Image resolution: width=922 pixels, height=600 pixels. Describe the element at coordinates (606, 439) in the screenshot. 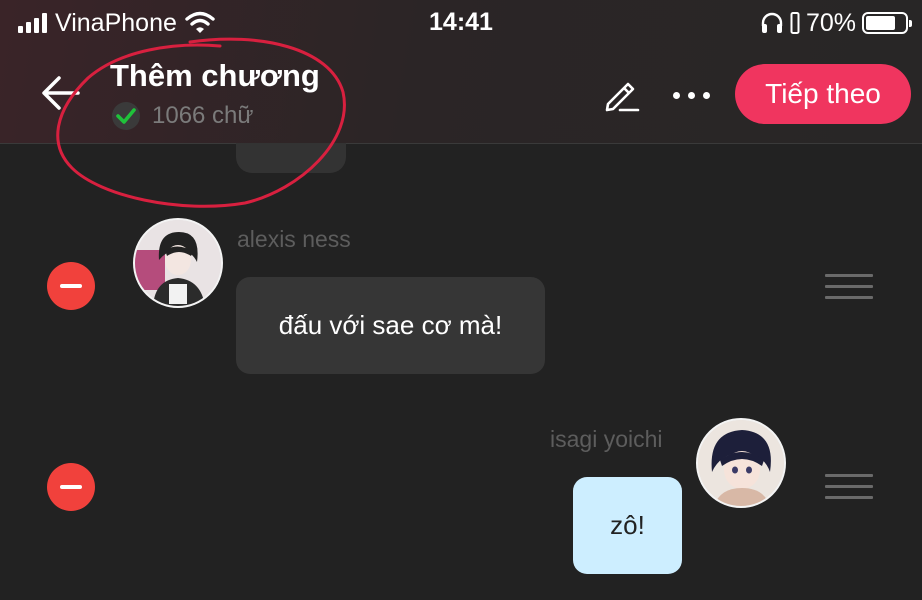

I see `sender-name: isagi yoichi` at that location.